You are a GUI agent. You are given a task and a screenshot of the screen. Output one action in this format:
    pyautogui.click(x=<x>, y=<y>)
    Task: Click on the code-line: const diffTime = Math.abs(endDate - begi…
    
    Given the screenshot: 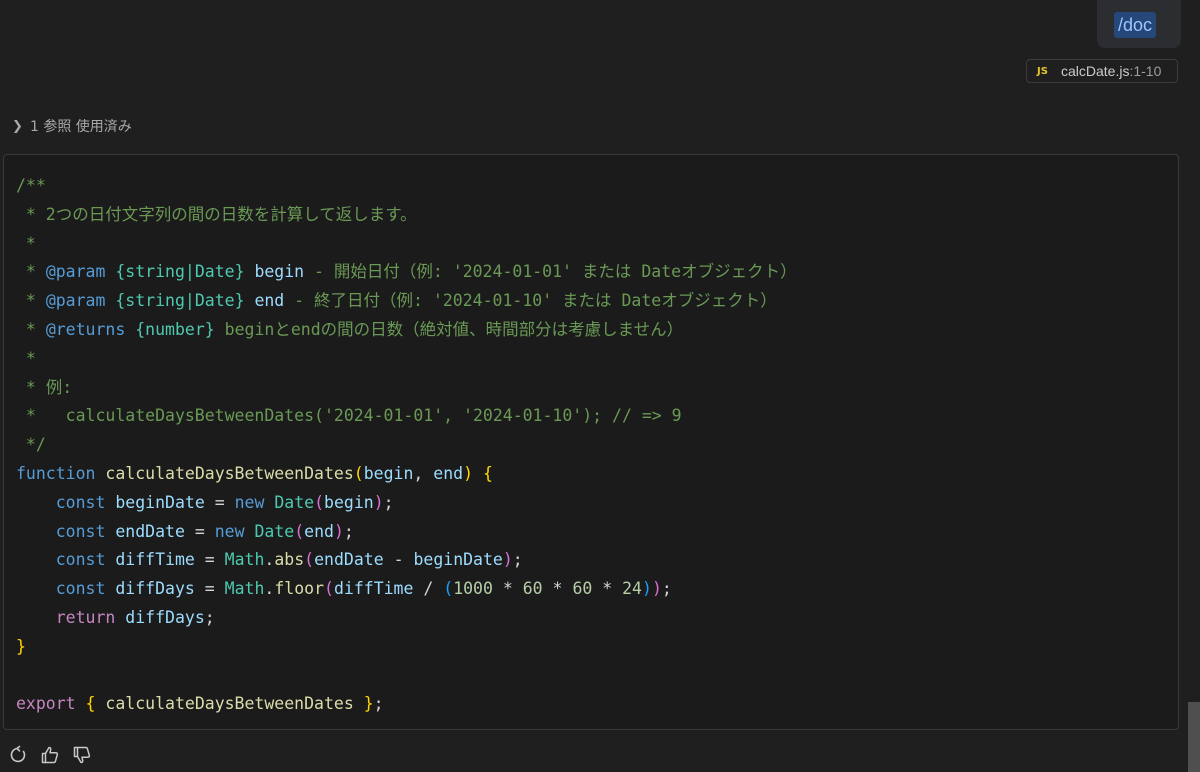 What is the action you would take?
    pyautogui.click(x=406, y=560)
    